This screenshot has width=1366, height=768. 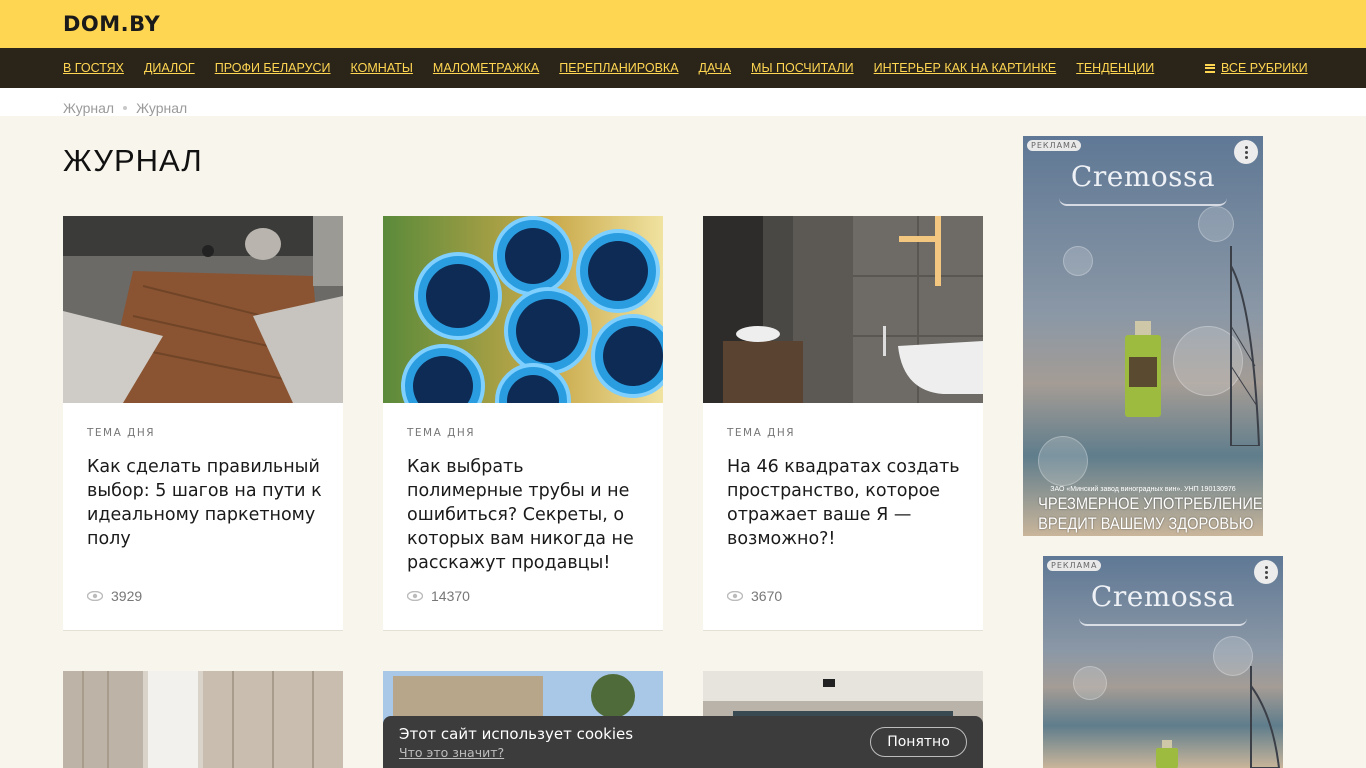 I want to click on view-count-value: 14370, so click(x=450, y=596).